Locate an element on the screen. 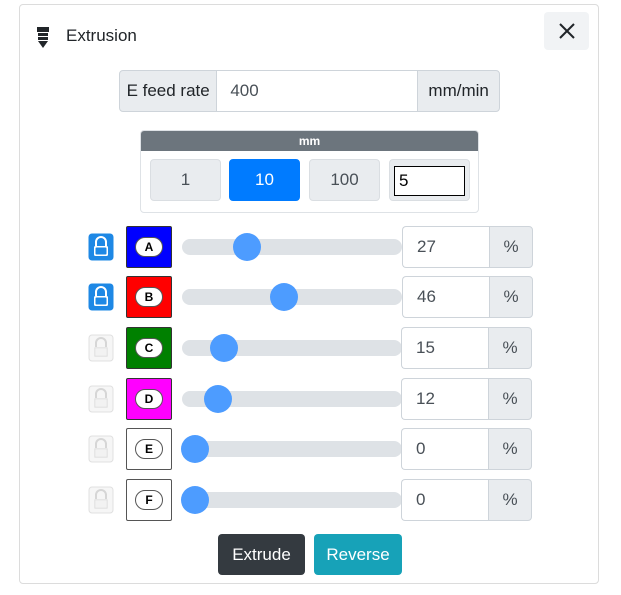 Image resolution: width=621 pixels, height=595 pixels. channel-color-swatch: C is located at coordinates (149, 348).